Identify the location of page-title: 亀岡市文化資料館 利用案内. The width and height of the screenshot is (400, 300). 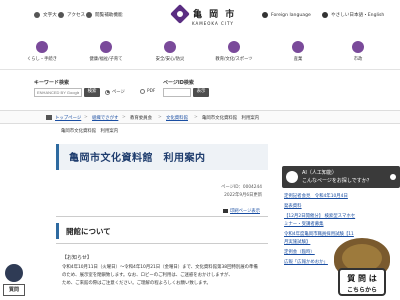
(137, 158).